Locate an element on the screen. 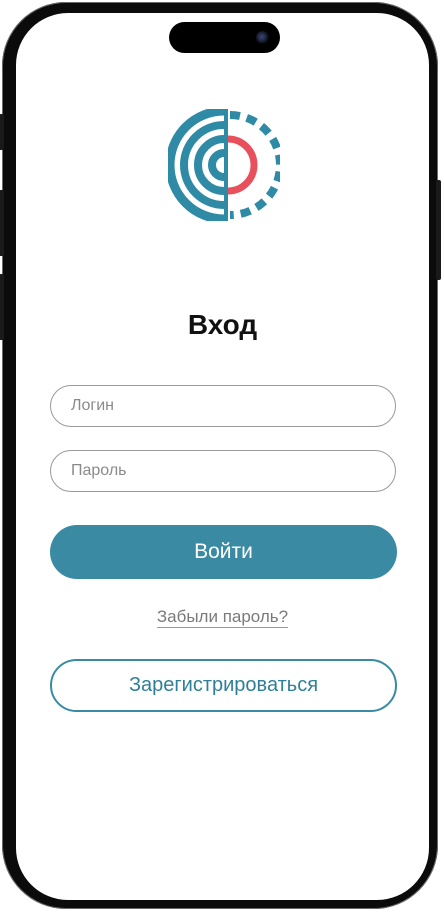 The image size is (444, 915). camera-icon is located at coordinates (262, 37).